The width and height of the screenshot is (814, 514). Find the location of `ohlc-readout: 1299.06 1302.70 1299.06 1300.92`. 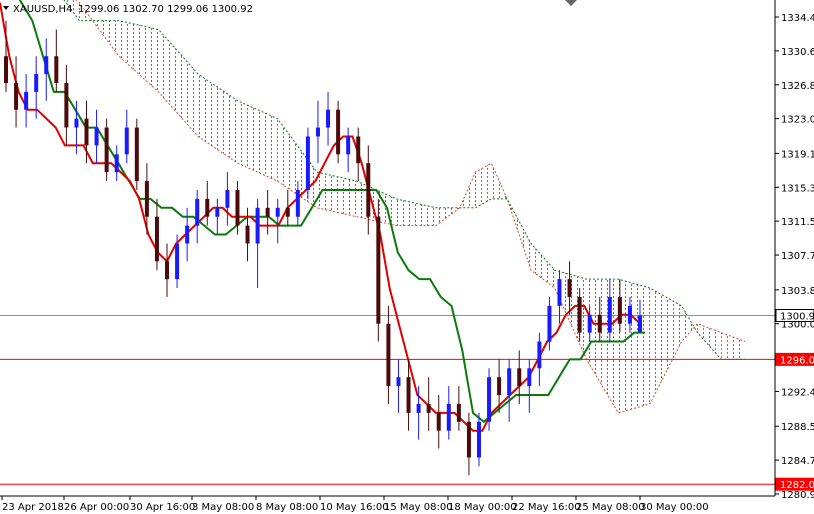

ohlc-readout: 1299.06 1302.70 1299.06 1300.92 is located at coordinates (165, 9).